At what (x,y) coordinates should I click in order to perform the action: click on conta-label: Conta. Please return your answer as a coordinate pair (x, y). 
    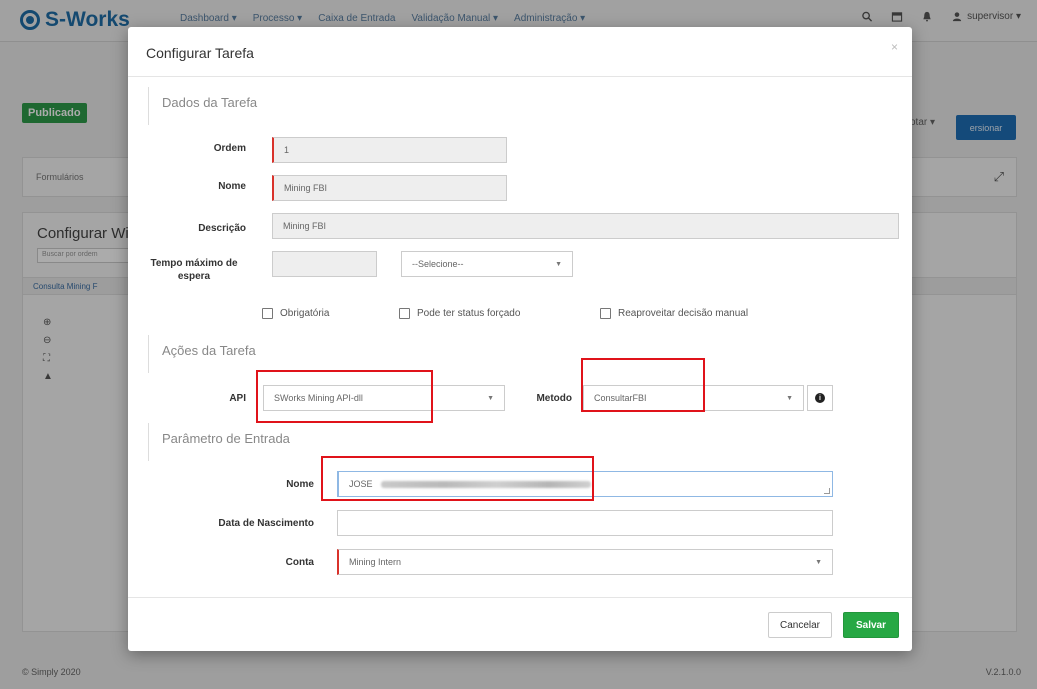
    Looking at the image, I should click on (299, 562).